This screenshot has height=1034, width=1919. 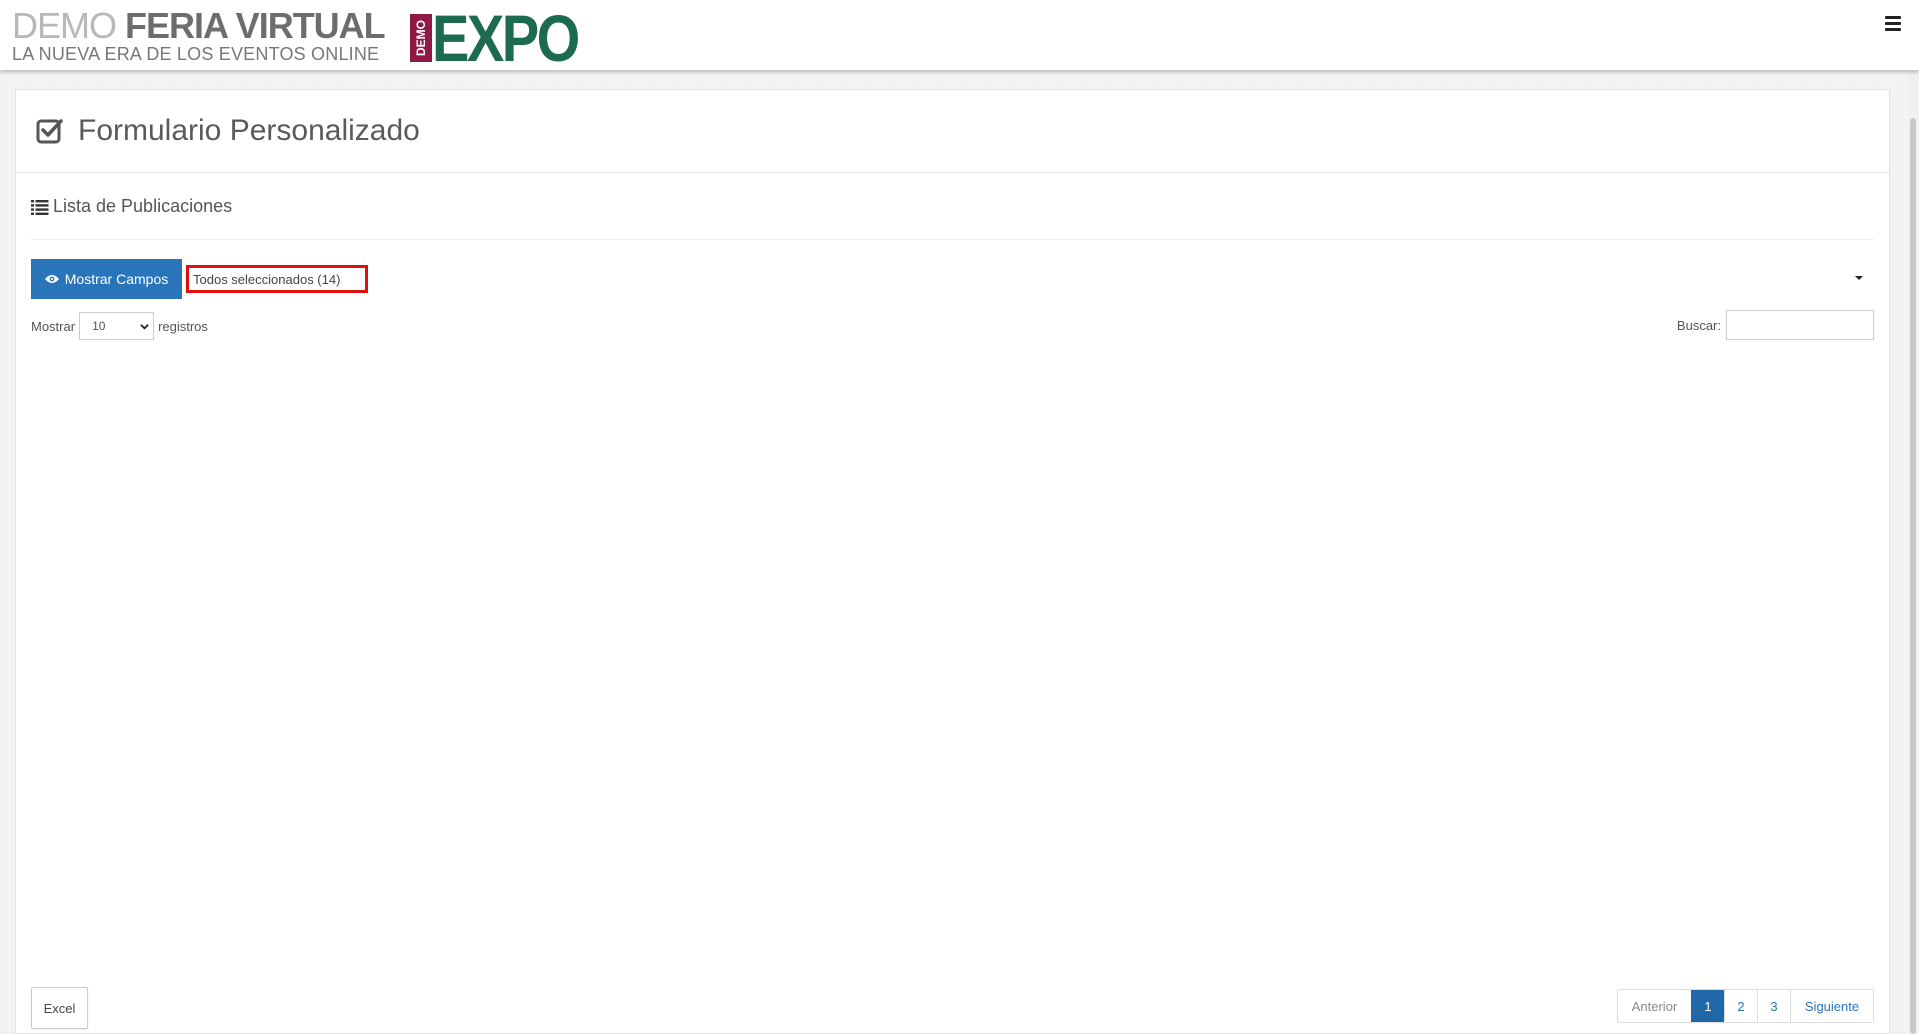 What do you see at coordinates (1831, 1006) in the screenshot?
I see `pagination-next: Siguiente` at bounding box center [1831, 1006].